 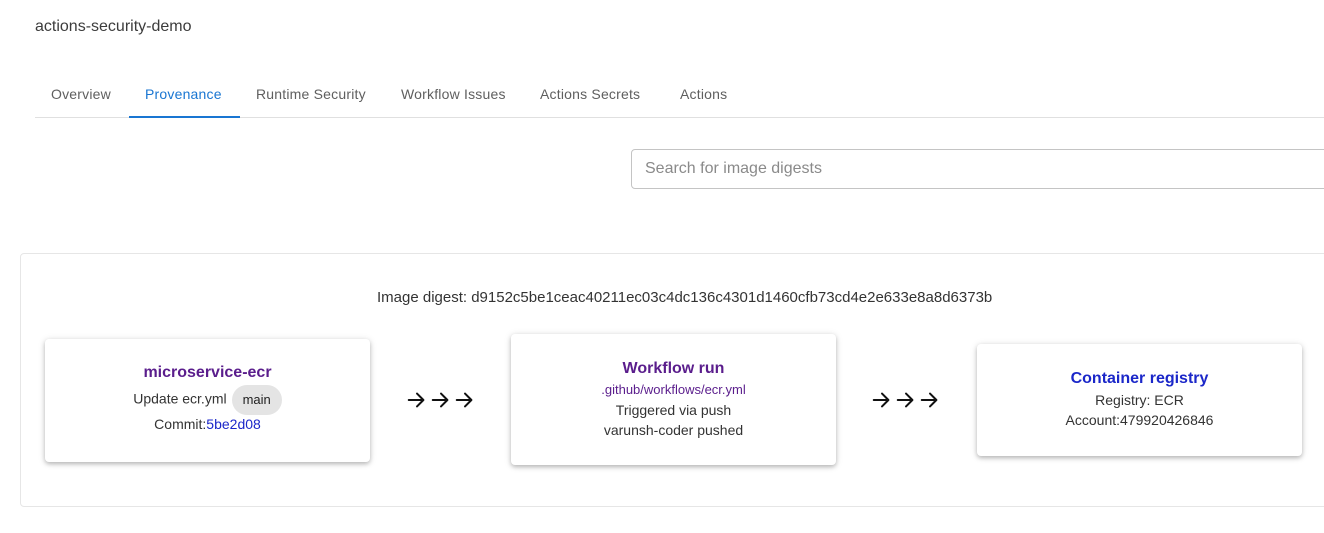 I want to click on repo-title: actions-security-demo, so click(x=113, y=26).